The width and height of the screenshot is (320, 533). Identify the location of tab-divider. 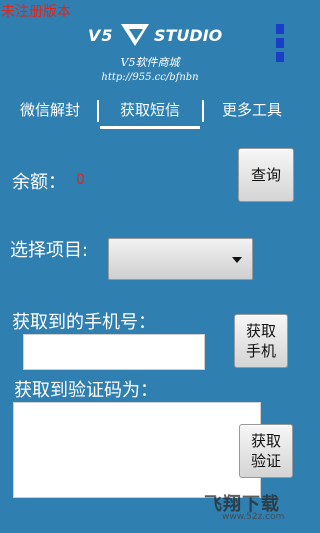
(98, 111).